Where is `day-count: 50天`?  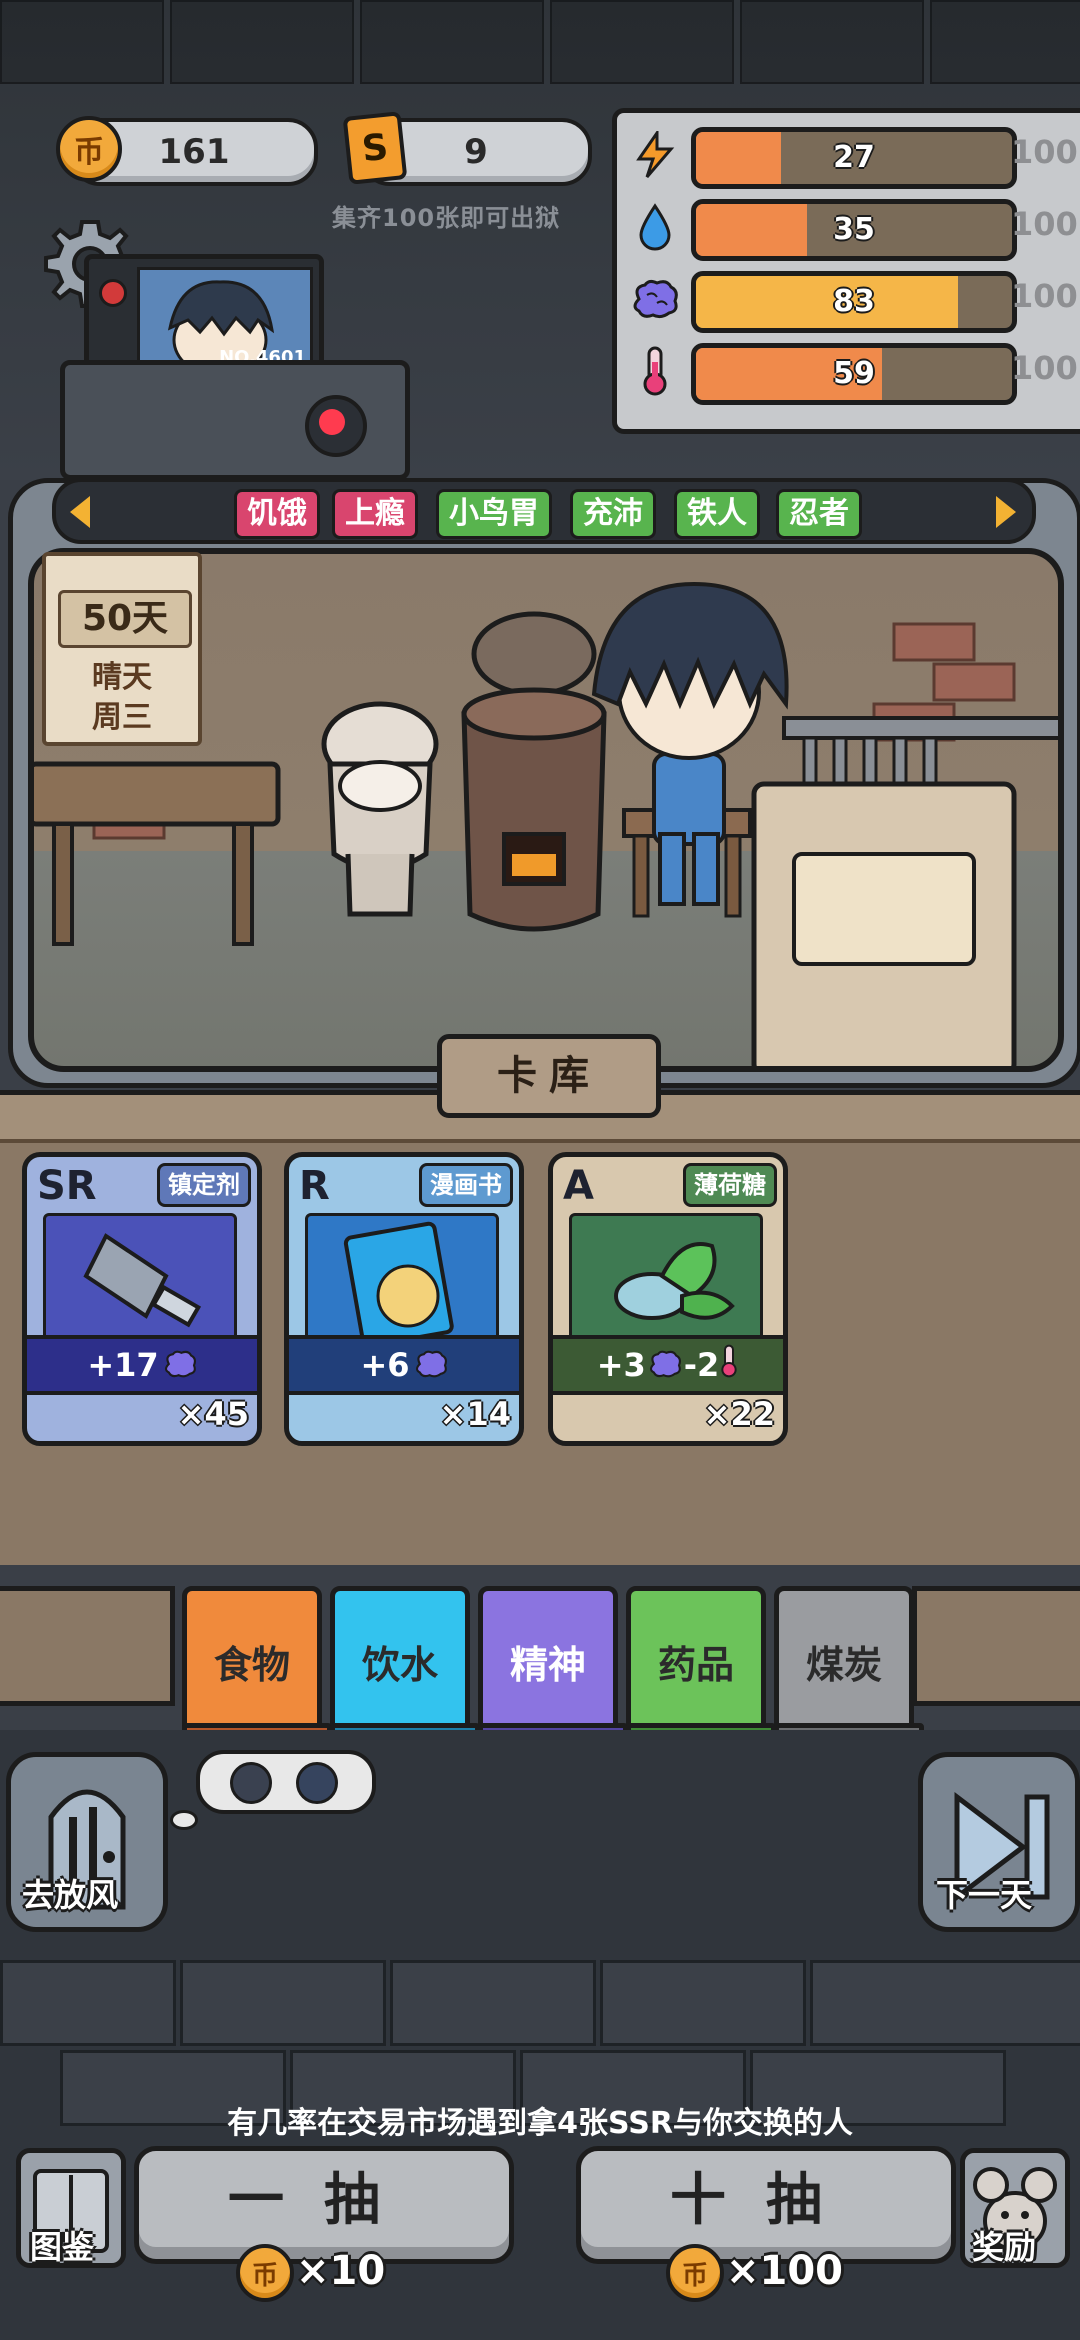
day-count: 50天 is located at coordinates (125, 619).